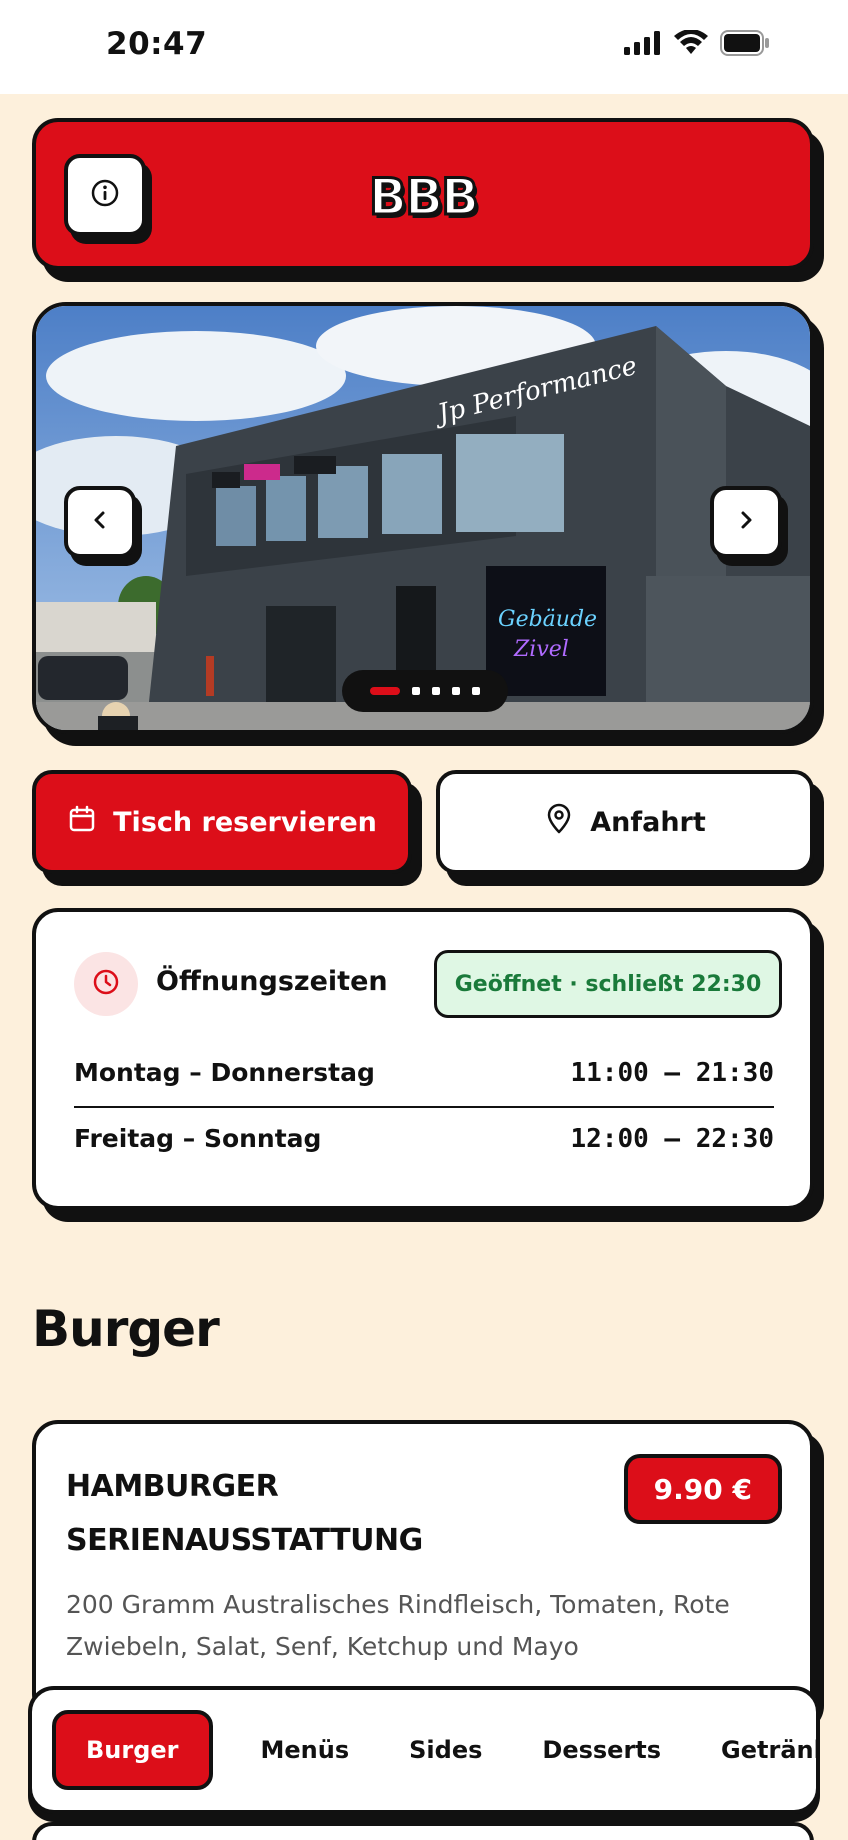 The width and height of the screenshot is (848, 1840). Describe the element at coordinates (157, 44) in the screenshot. I see `status-time: 20:47` at that location.